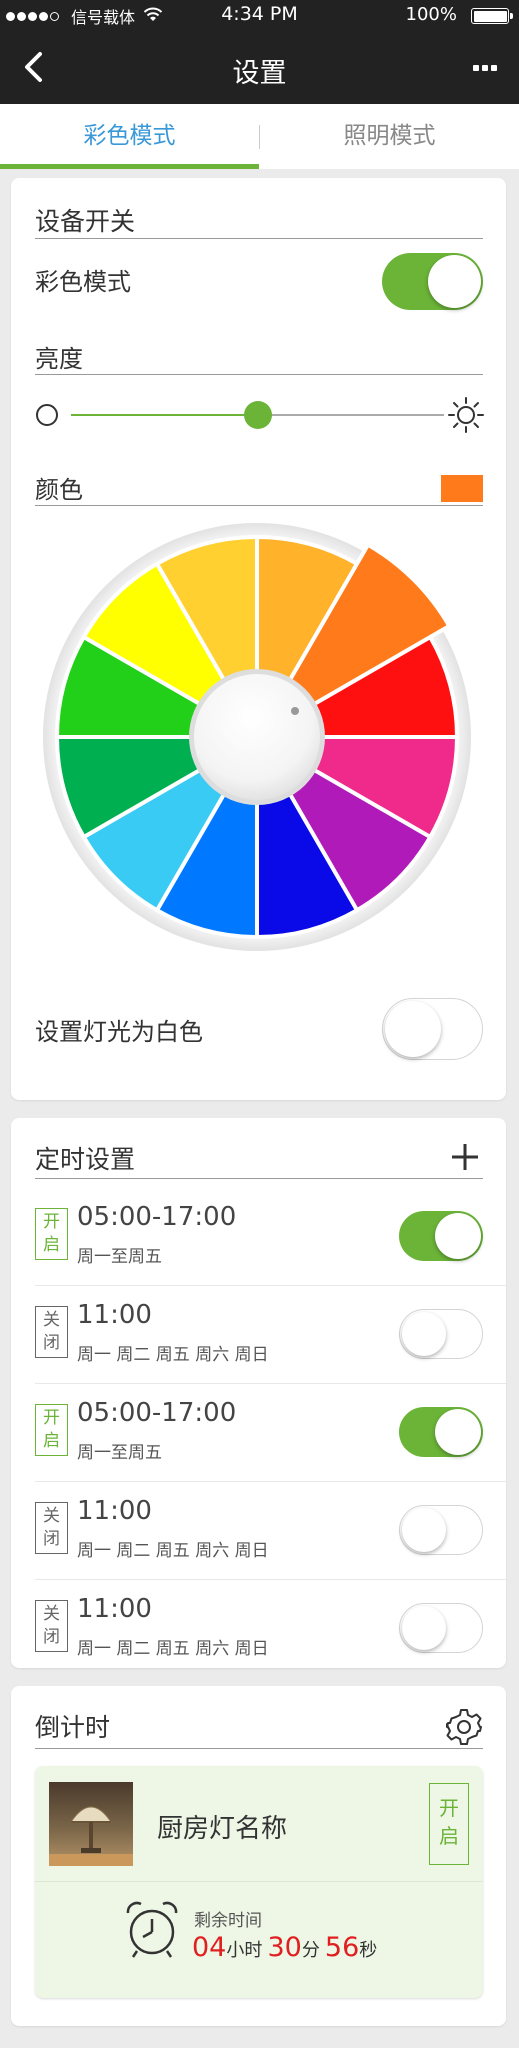  What do you see at coordinates (129, 166) in the screenshot?
I see `active-tab-indicator` at bounding box center [129, 166].